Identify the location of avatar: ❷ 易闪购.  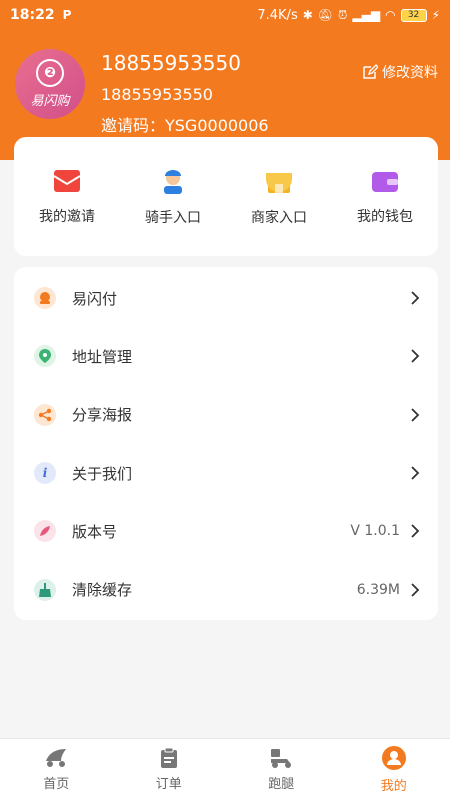
(50, 84).